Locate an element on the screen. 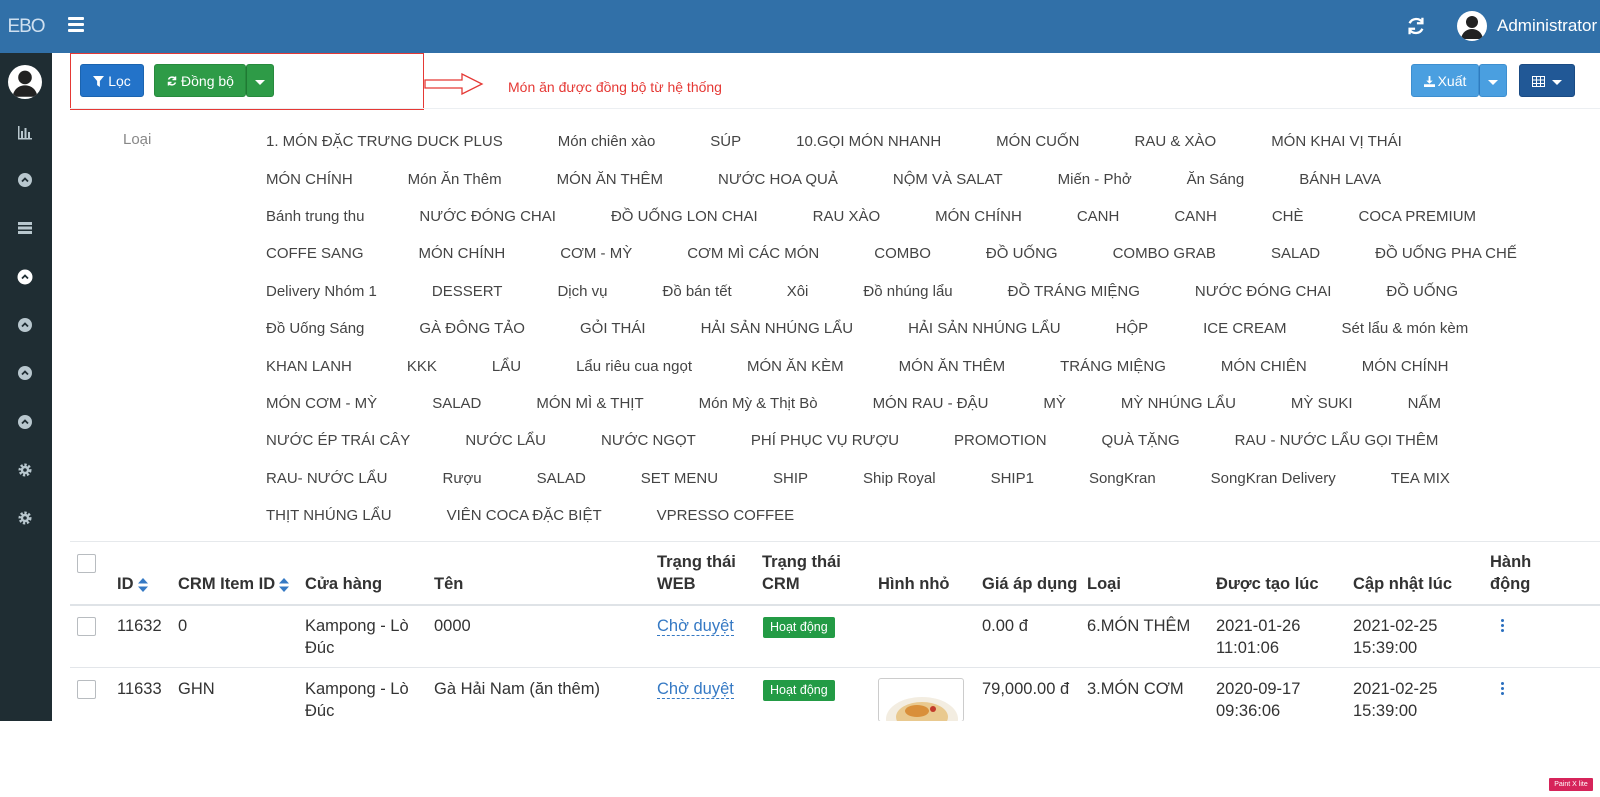 The image size is (1600, 797). sidebar-avatar is located at coordinates (25, 82).